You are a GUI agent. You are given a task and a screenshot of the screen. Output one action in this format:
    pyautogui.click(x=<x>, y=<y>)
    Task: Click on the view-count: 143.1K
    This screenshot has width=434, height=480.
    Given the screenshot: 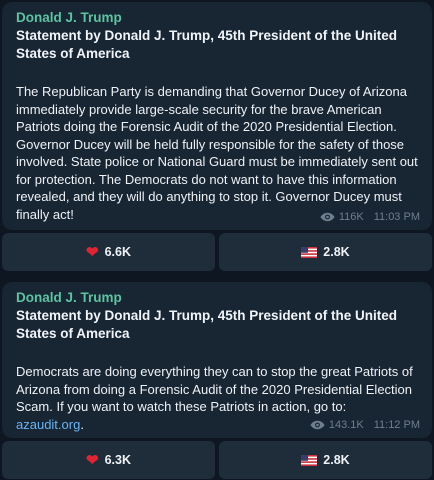 What is the action you would take?
    pyautogui.click(x=346, y=425)
    